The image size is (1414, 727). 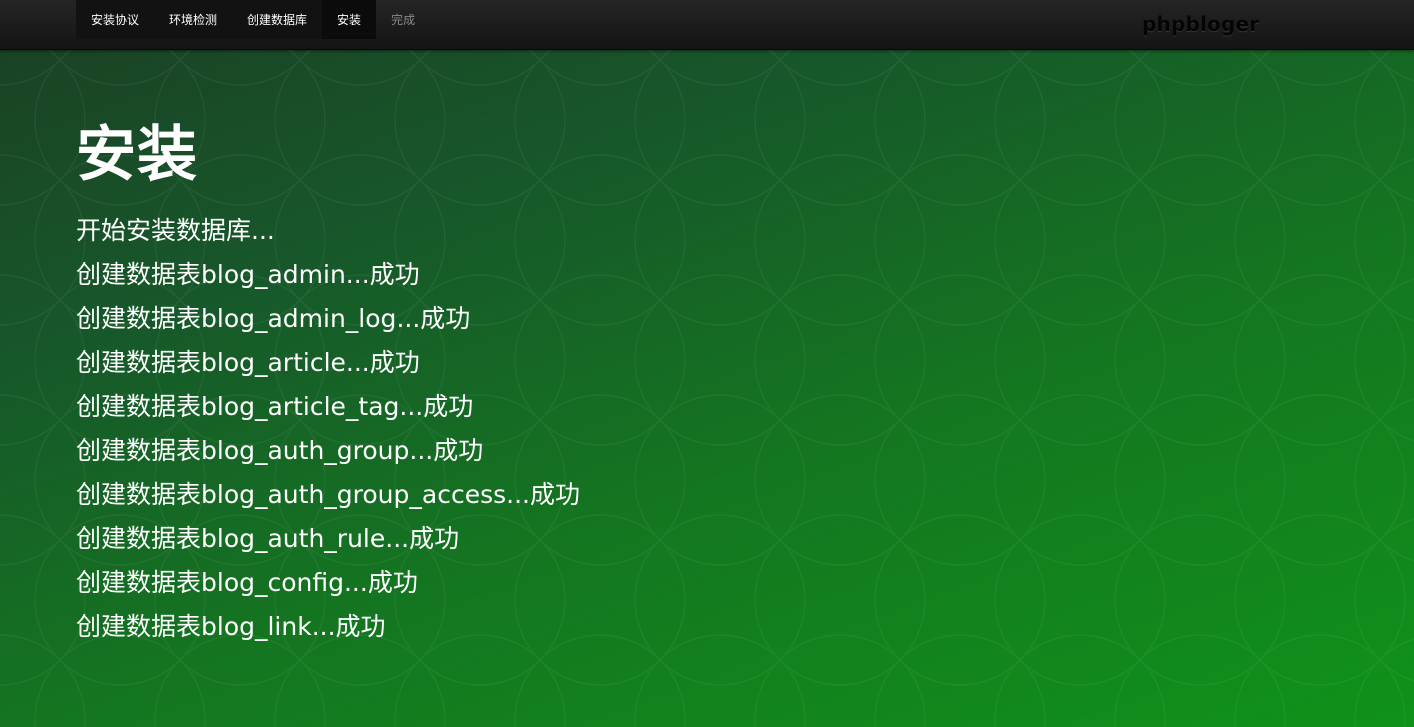 What do you see at coordinates (1200, 24) in the screenshot?
I see `brand-logo: phpbloger` at bounding box center [1200, 24].